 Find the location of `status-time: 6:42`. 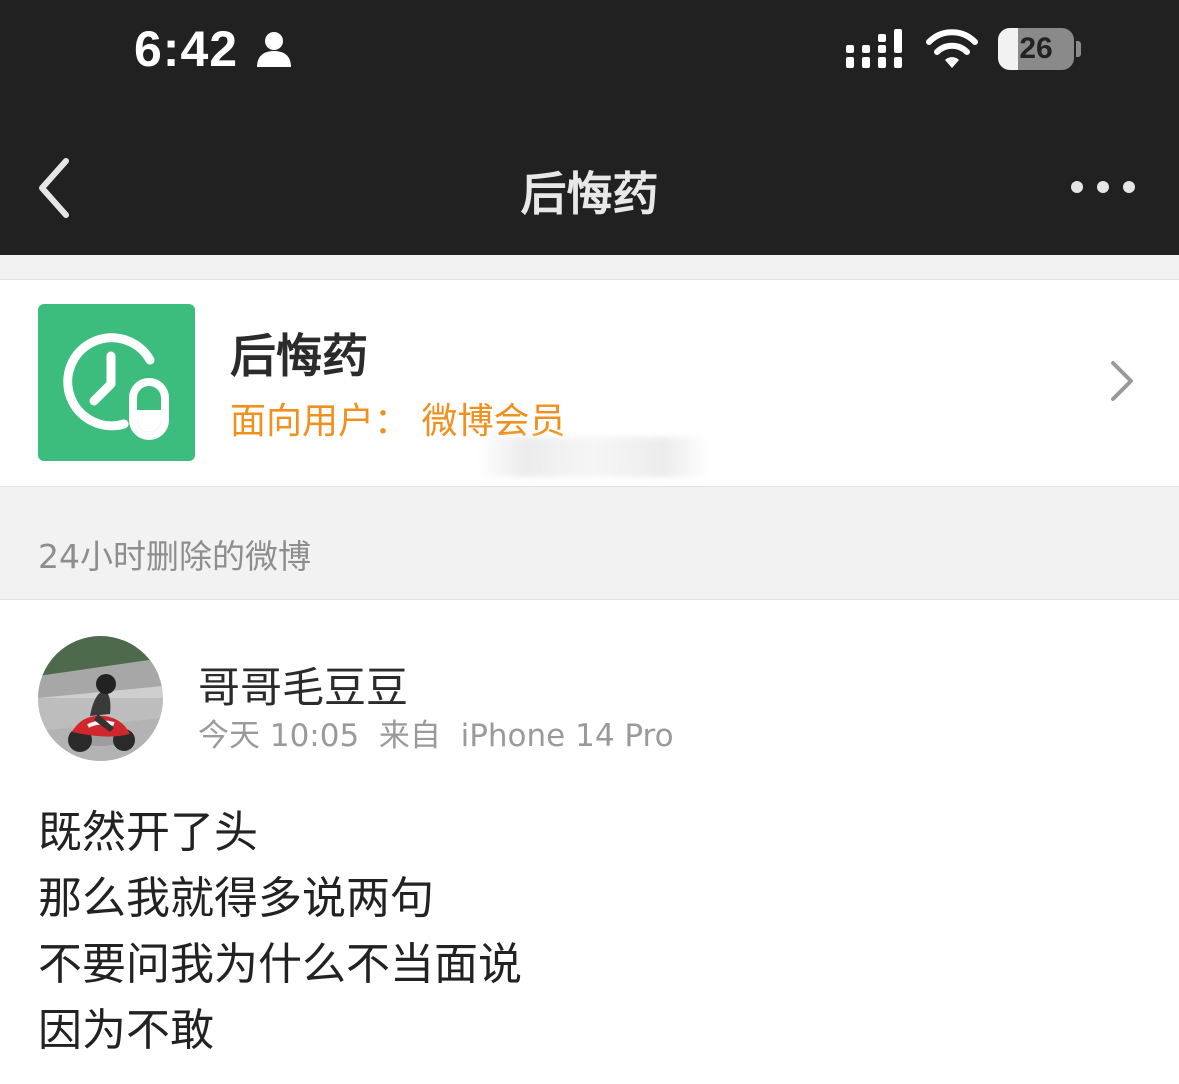

status-time: 6:42 is located at coordinates (186, 49).